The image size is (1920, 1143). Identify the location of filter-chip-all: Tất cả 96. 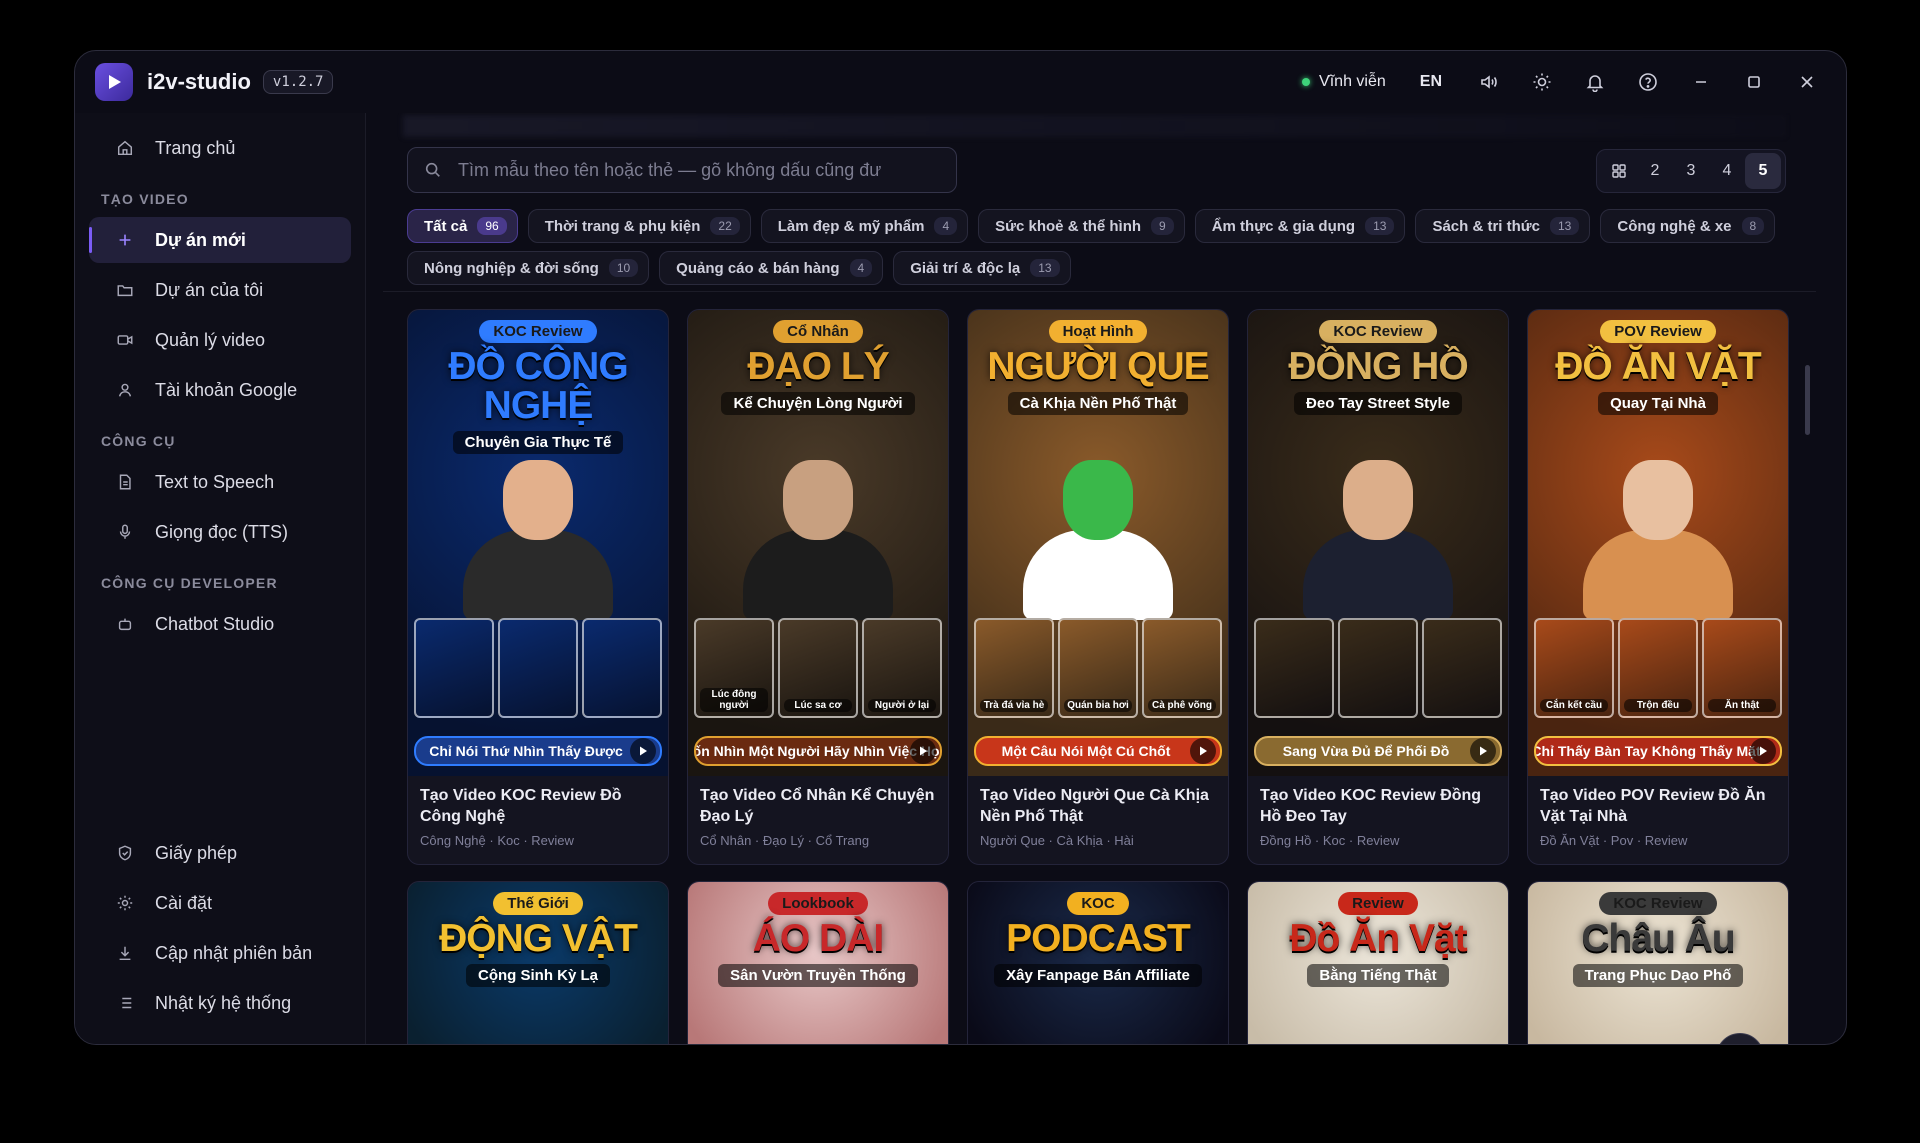
(462, 226).